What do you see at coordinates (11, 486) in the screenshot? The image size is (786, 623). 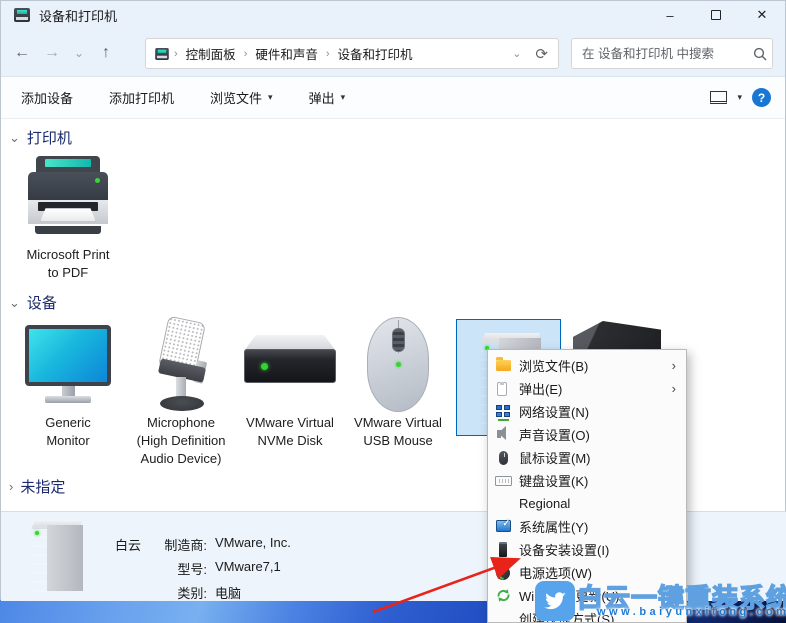 I see `chevron-right-icon: ›` at bounding box center [11, 486].